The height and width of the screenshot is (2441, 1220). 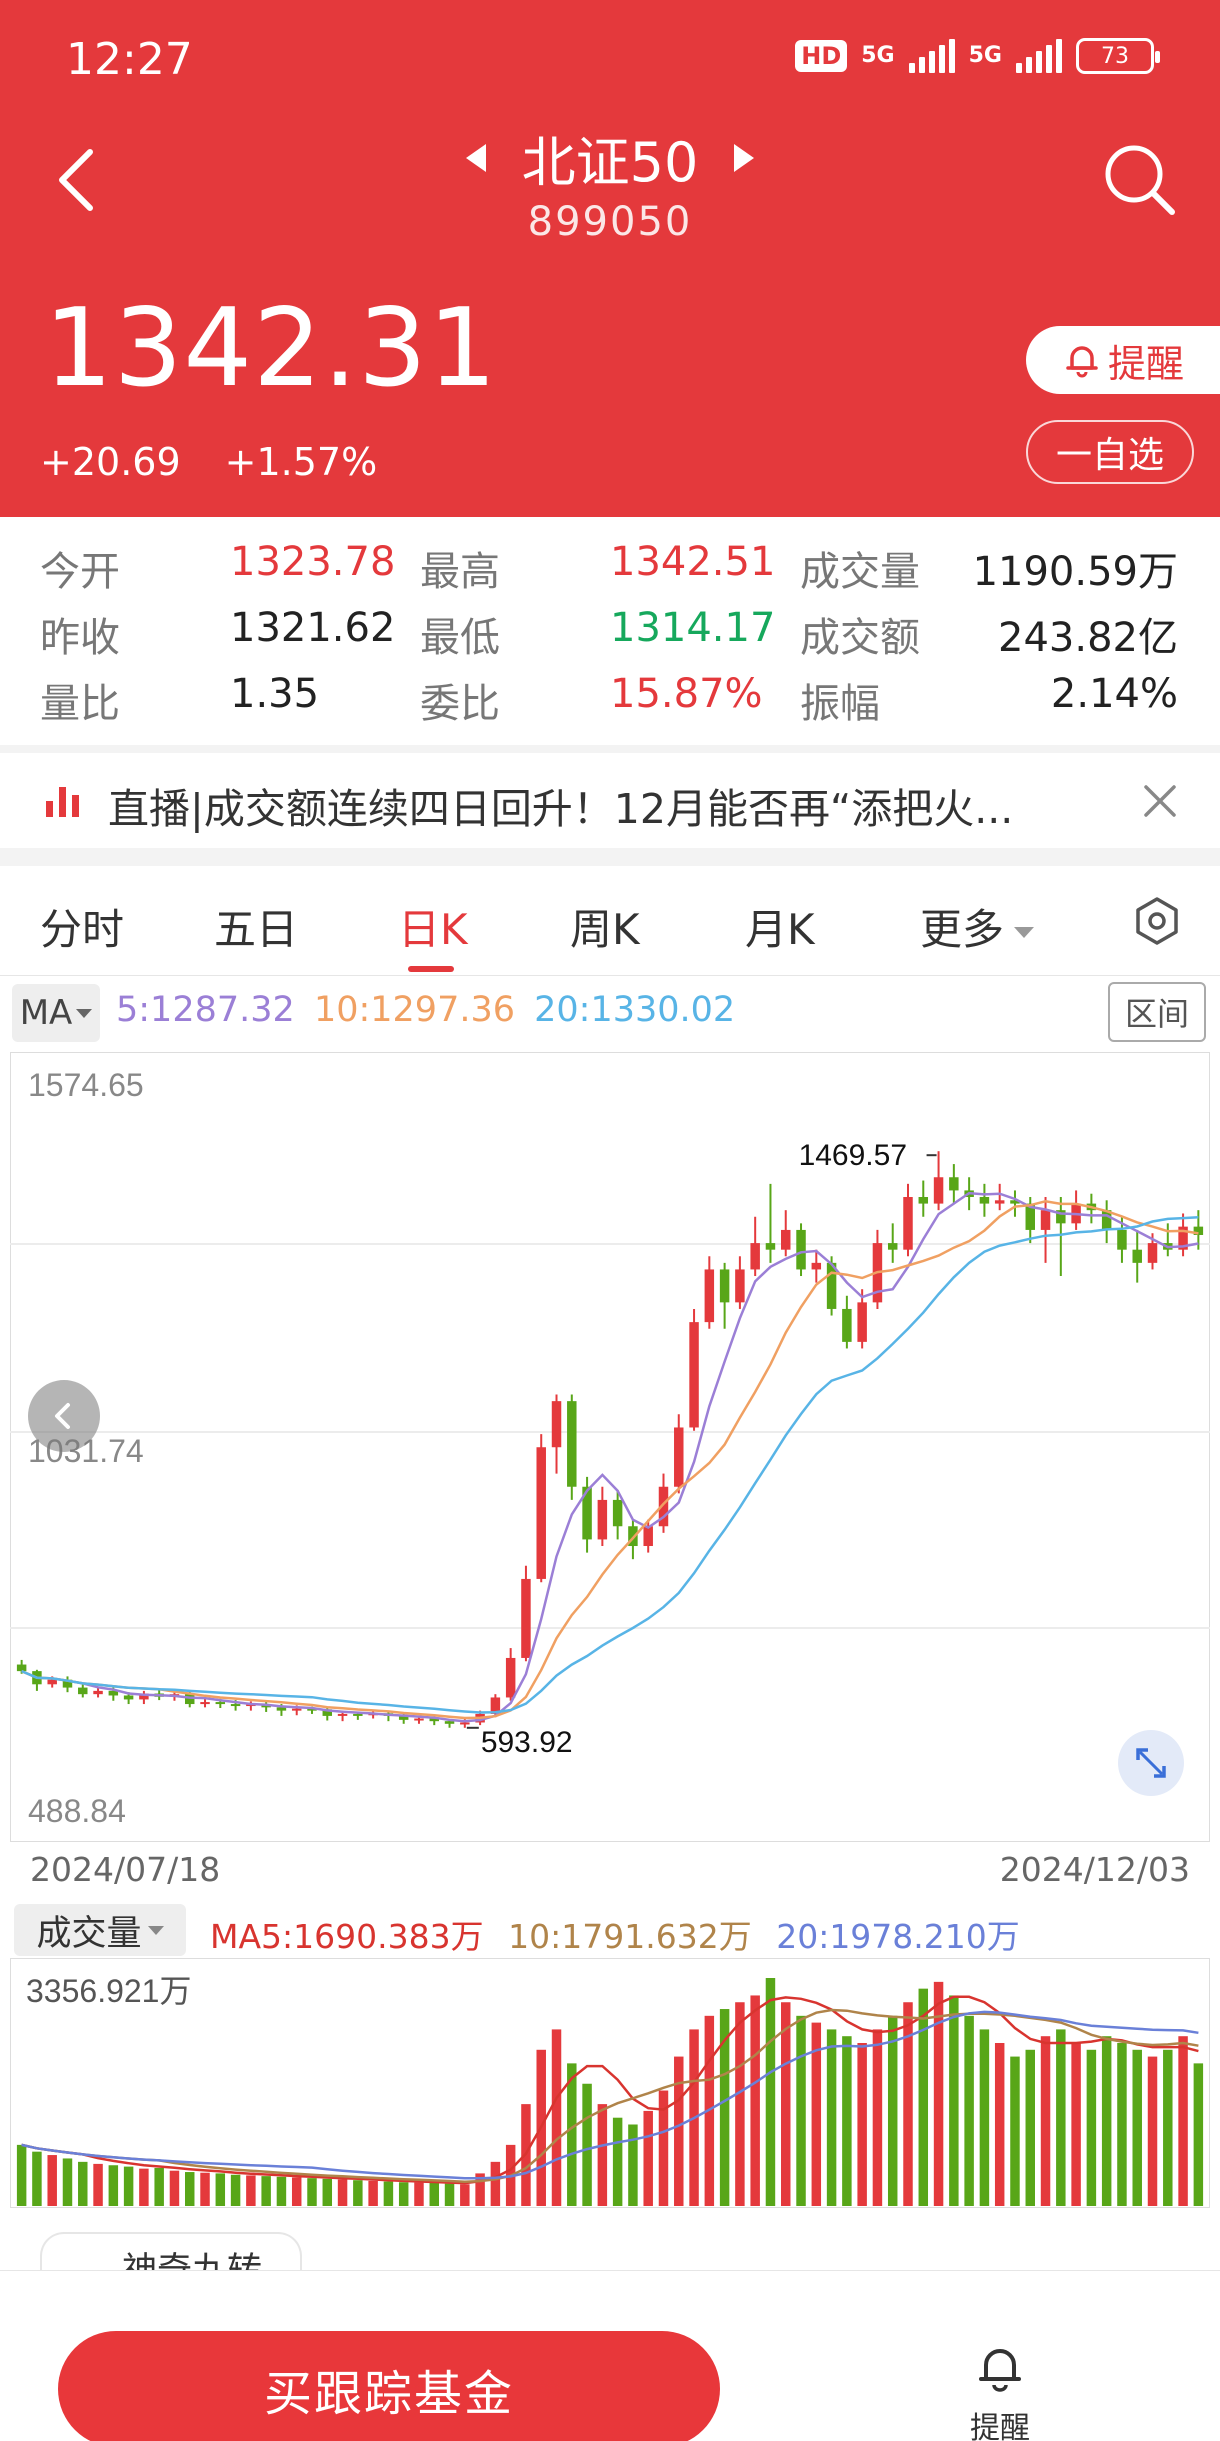 What do you see at coordinates (84, 1013) in the screenshot?
I see `chevron-down-icon` at bounding box center [84, 1013].